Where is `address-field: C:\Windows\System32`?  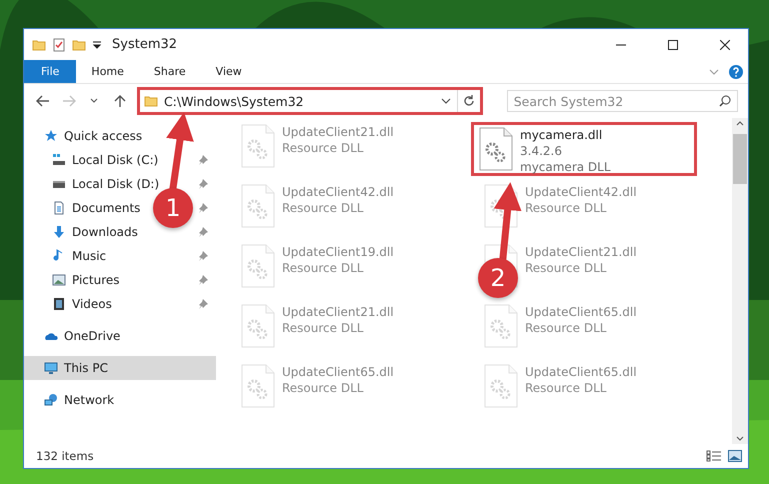 address-field: C:\Windows\System32 is located at coordinates (299, 101).